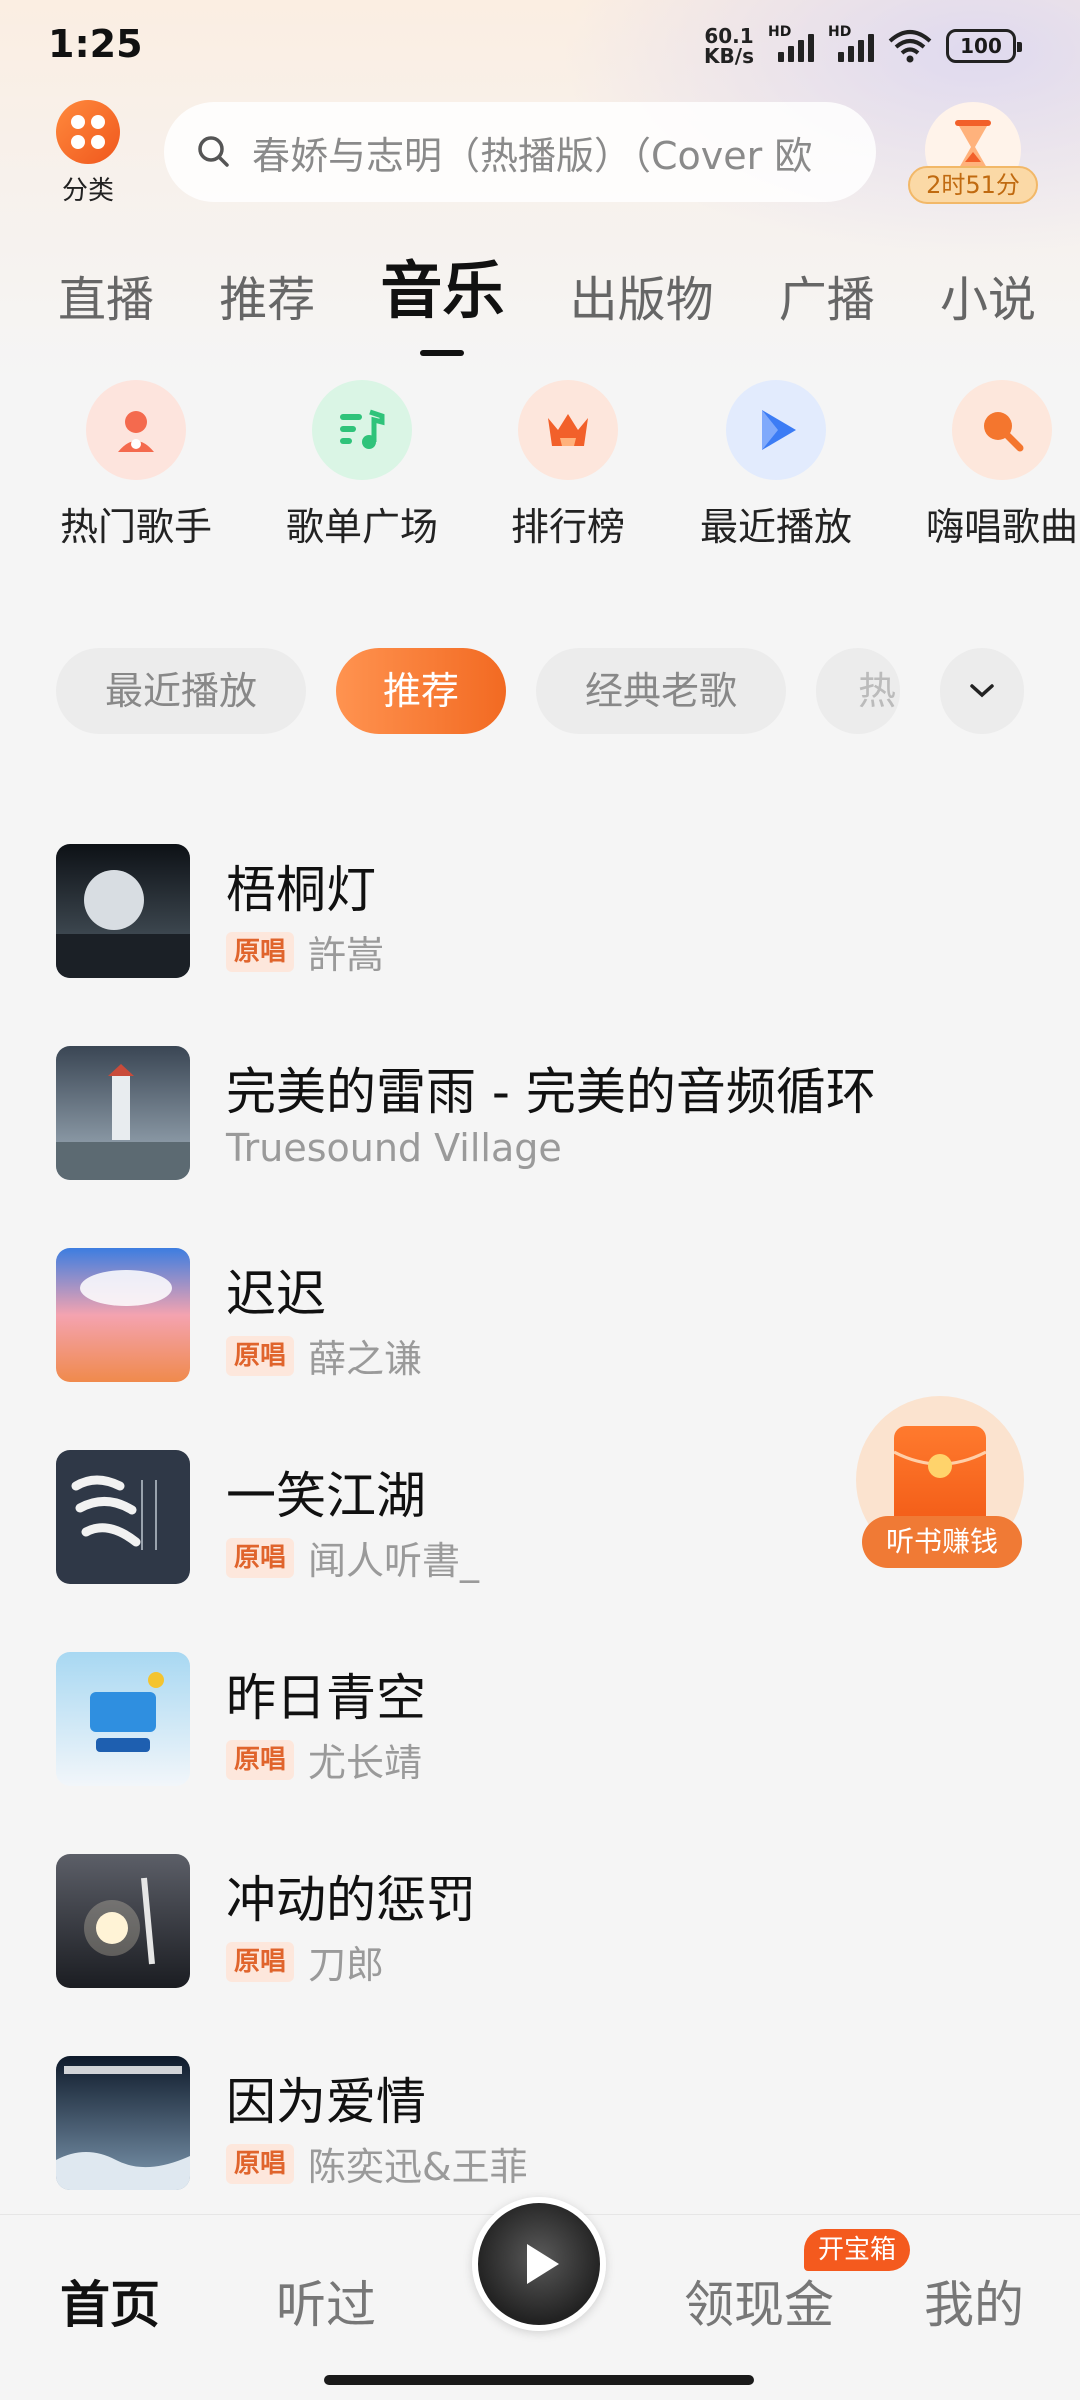 Image resolution: width=1080 pixels, height=2400 pixels. Describe the element at coordinates (940, 1478) in the screenshot. I see `red-packet-icon` at that location.